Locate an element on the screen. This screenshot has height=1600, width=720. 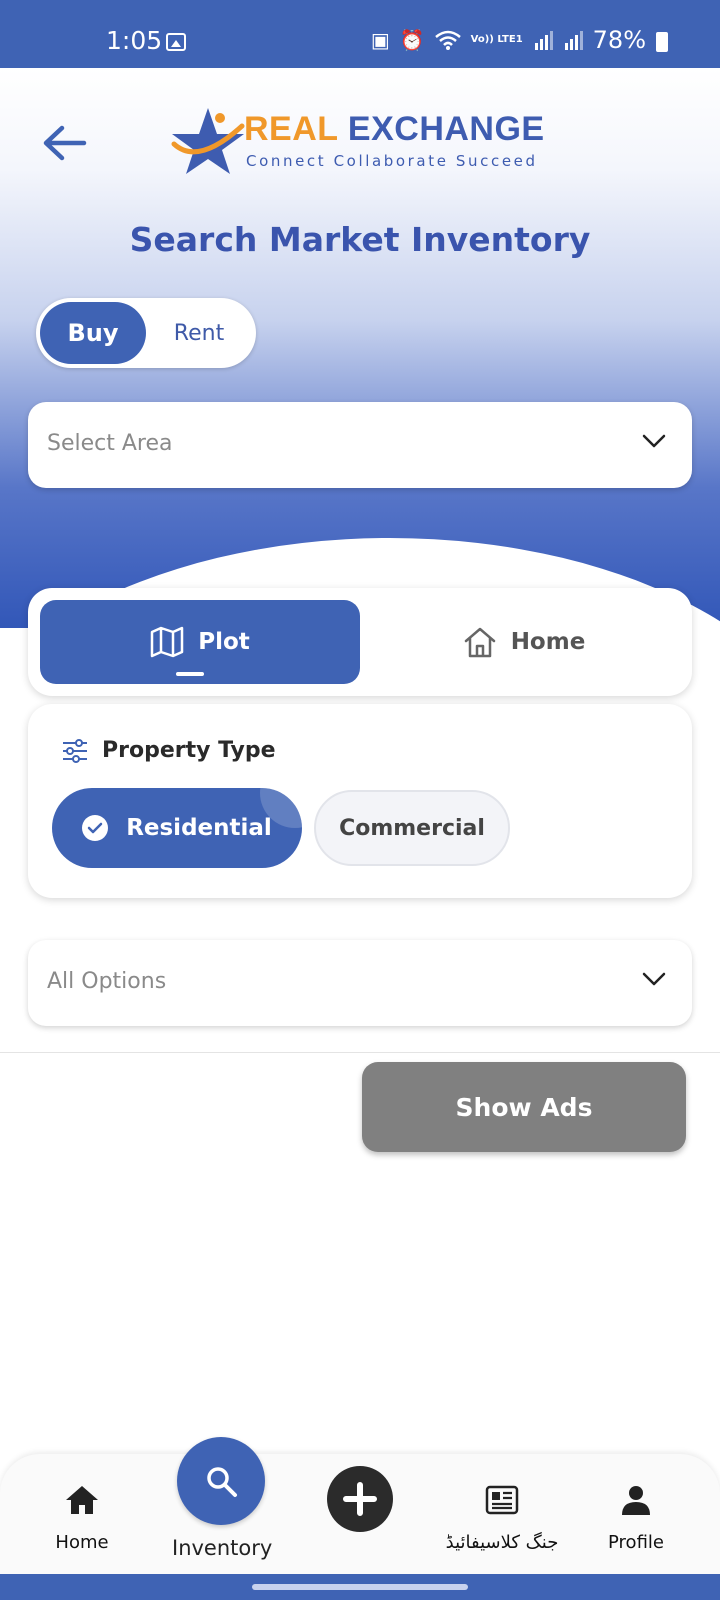
home-icon is located at coordinates (82, 1500).